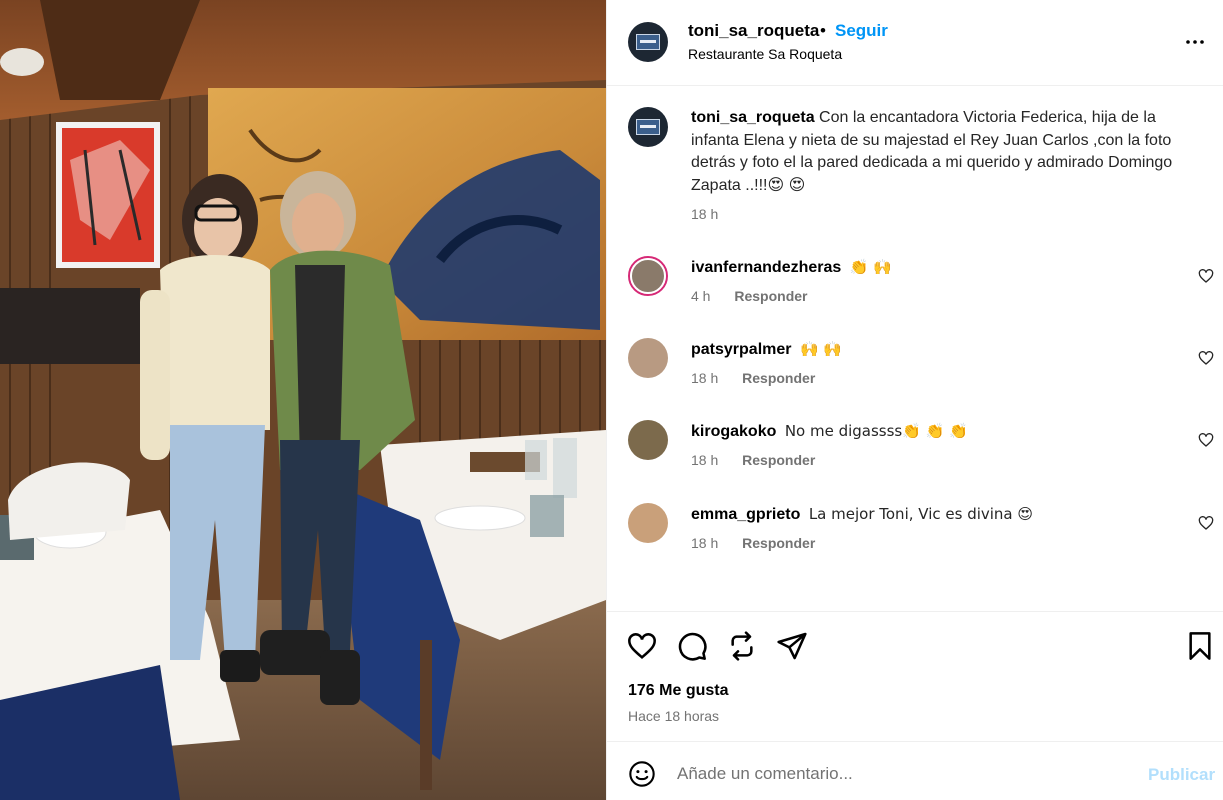 This screenshot has height=800, width=1223. Describe the element at coordinates (673, 716) in the screenshot. I see `post-time-ago: Hace 18 horas` at that location.